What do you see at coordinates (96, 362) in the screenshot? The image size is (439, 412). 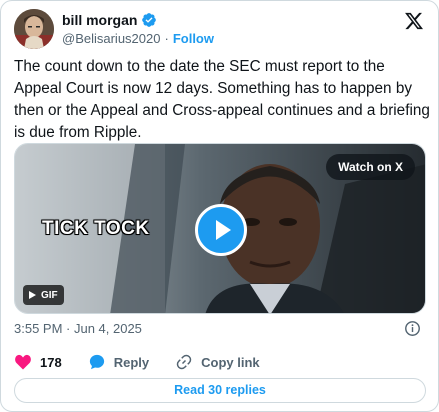 I see `reply-icon` at bounding box center [96, 362].